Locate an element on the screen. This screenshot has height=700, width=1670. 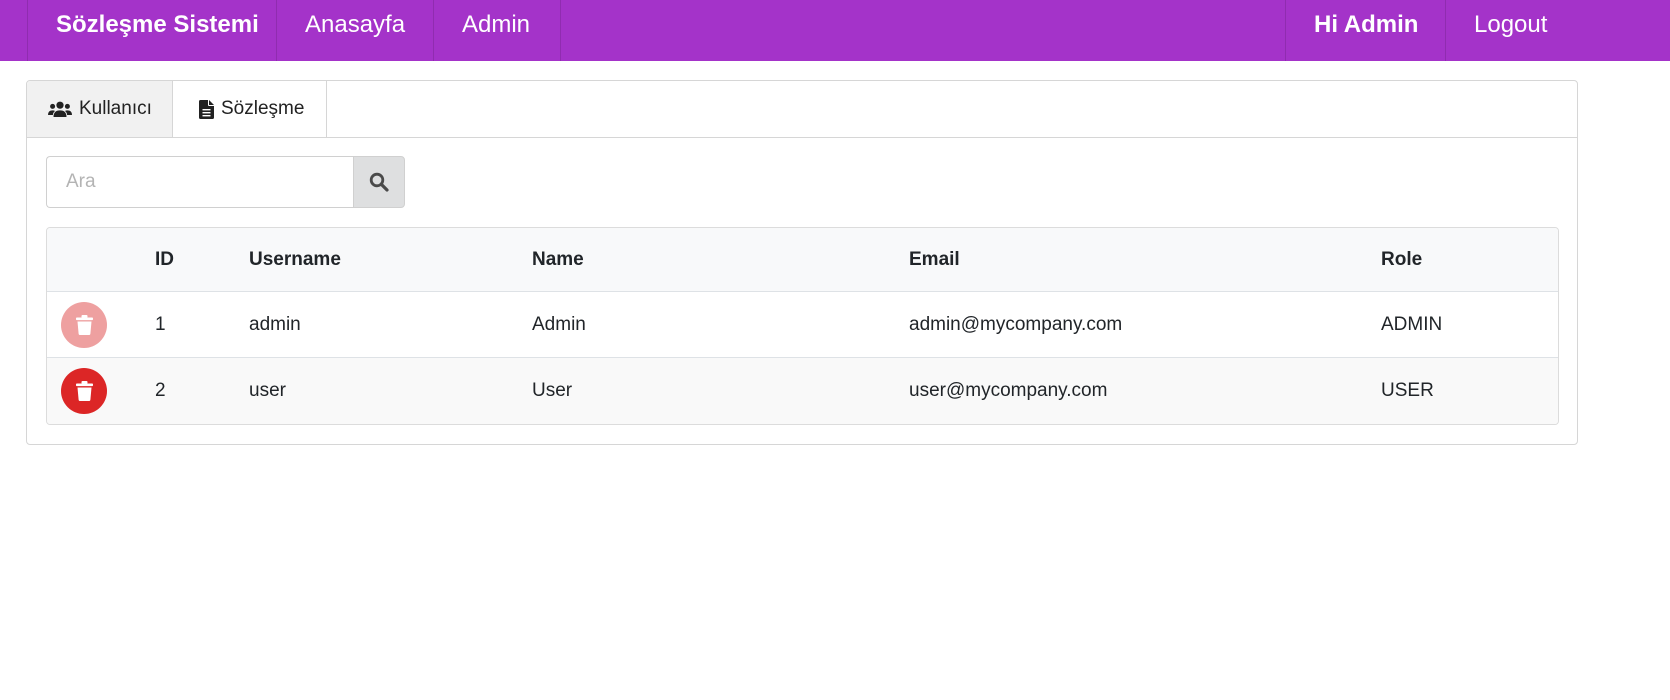
tab-users-label: Kullanıcı is located at coordinates (115, 108).